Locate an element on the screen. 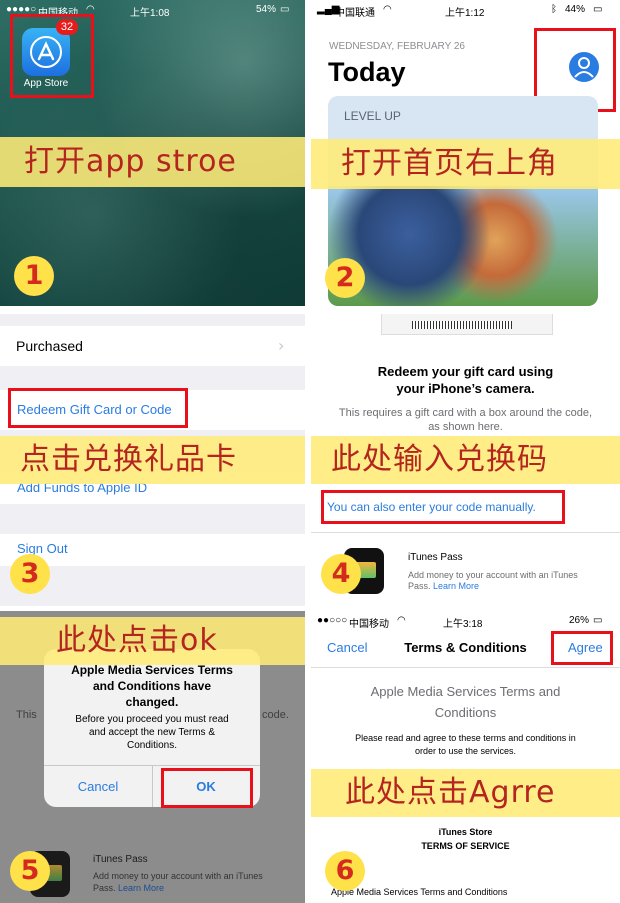 The width and height of the screenshot is (620, 903). caption-banner: 点击兑换礼品卡 is located at coordinates (152, 460).